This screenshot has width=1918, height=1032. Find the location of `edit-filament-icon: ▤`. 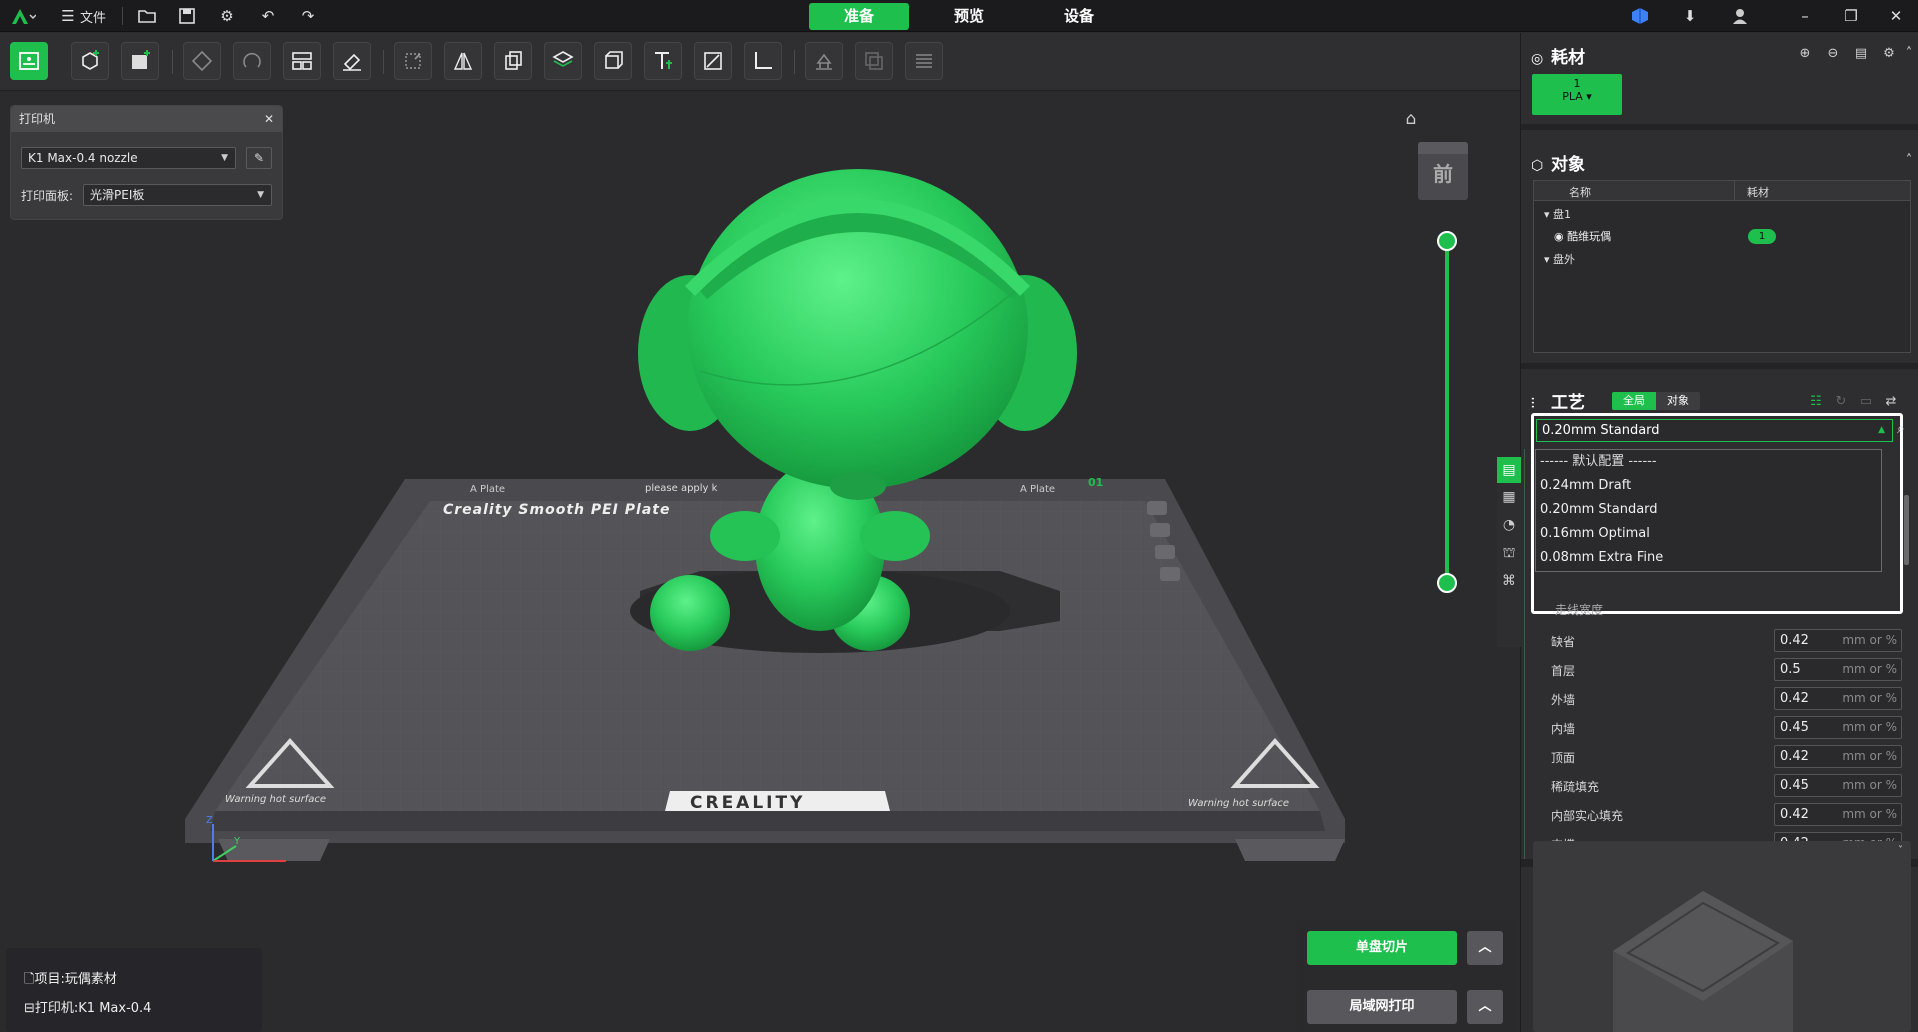

edit-filament-icon: ▤ is located at coordinates (1861, 54).